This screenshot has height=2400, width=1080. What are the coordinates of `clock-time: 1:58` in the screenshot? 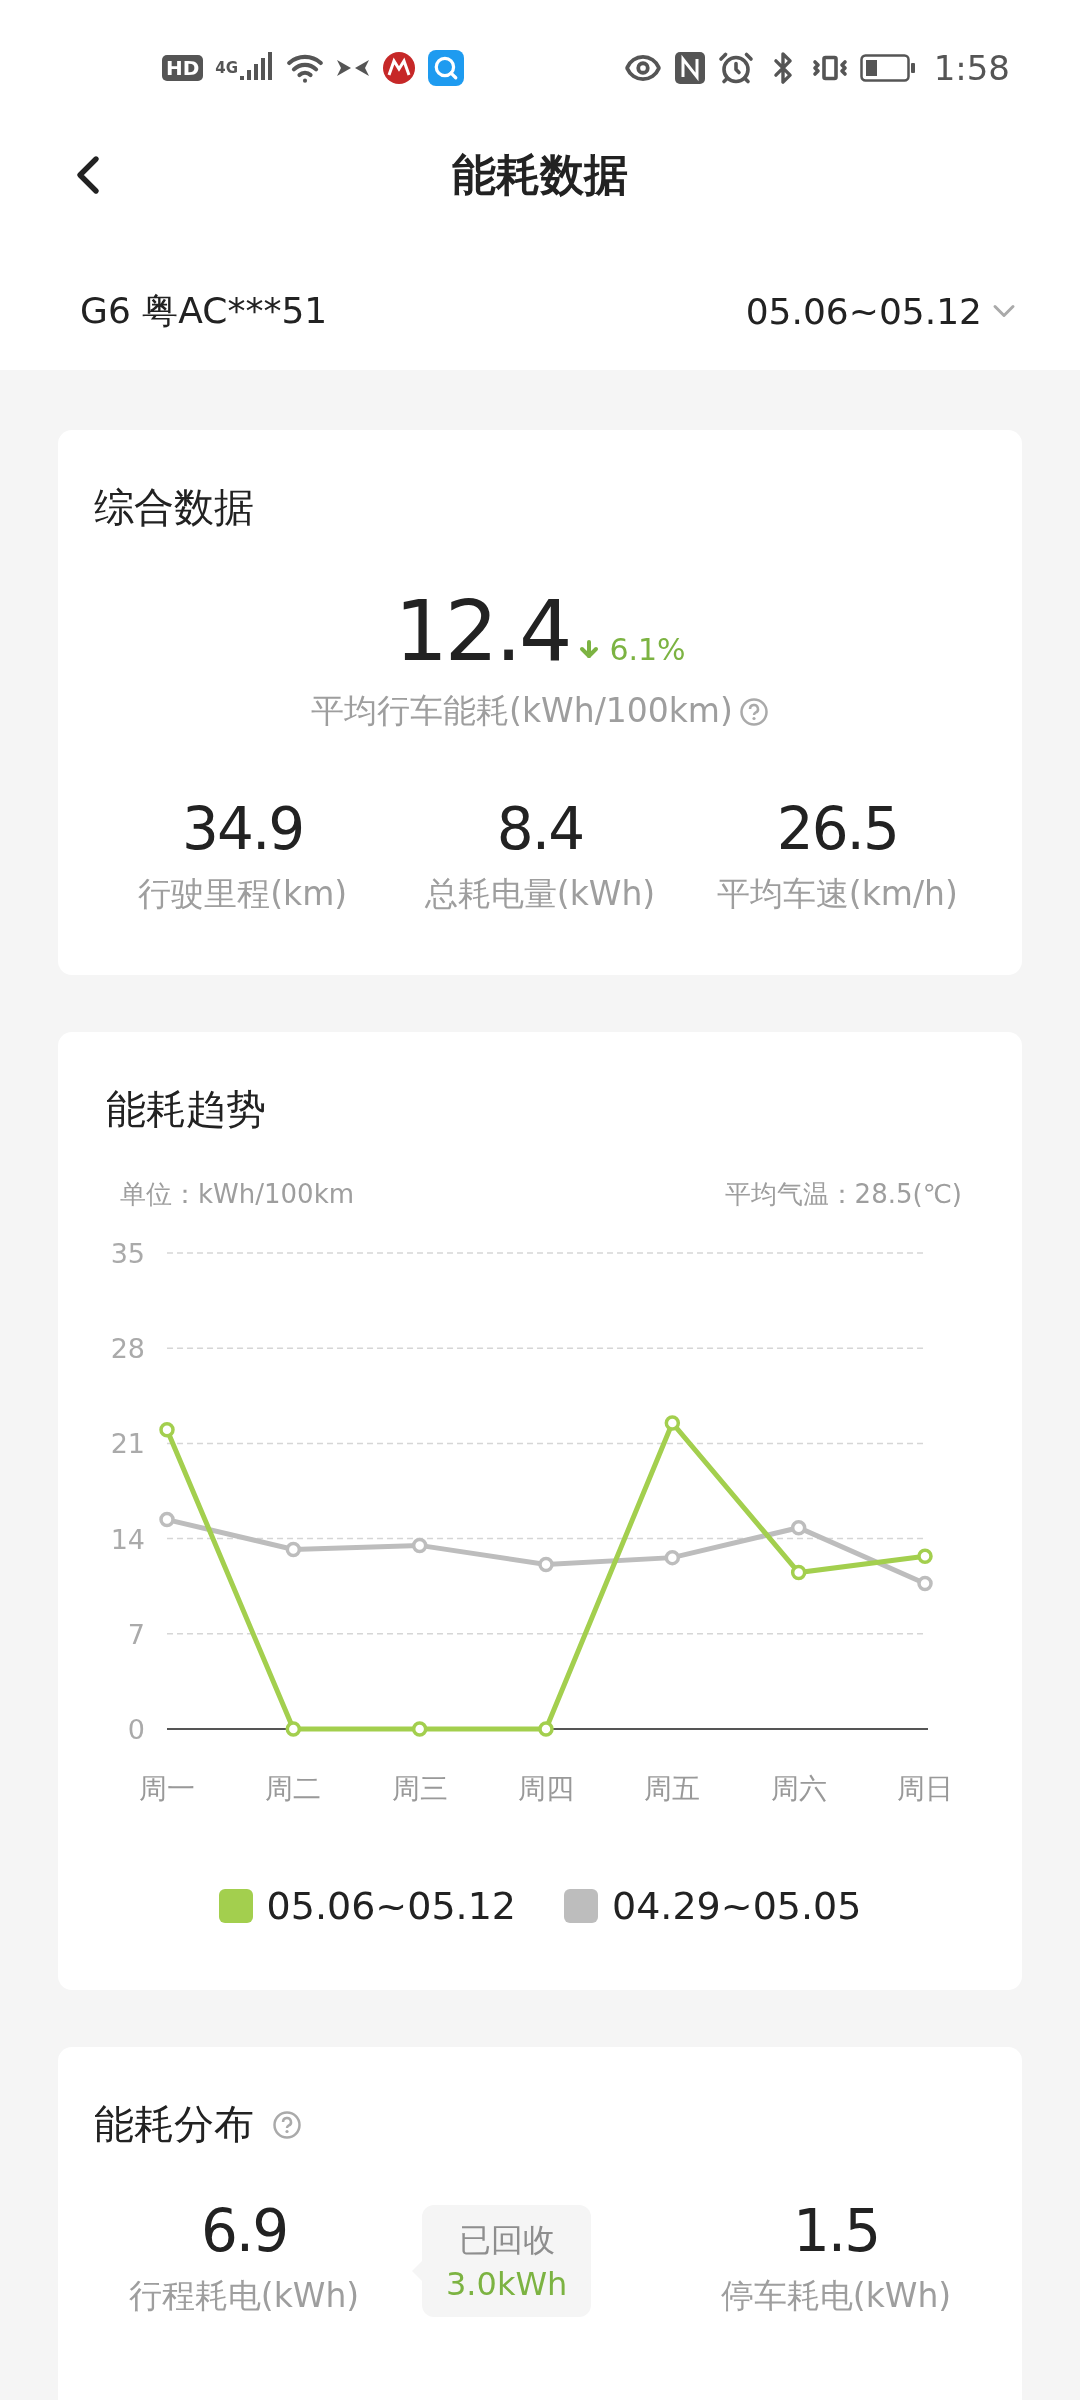 It's located at (971, 68).